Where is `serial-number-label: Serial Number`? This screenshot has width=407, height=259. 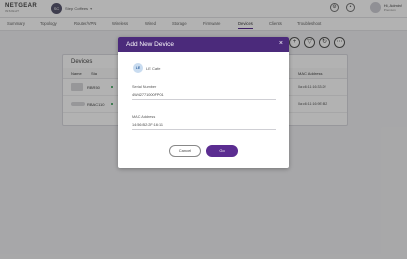
serial-number-label: Serial Number is located at coordinates (144, 87).